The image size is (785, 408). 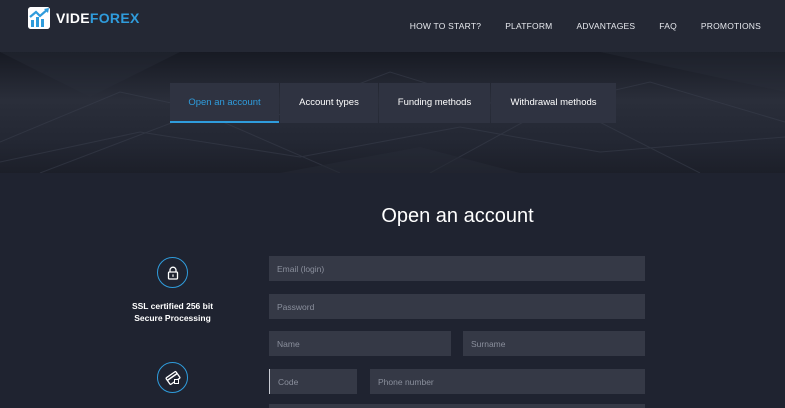 I want to click on page-title: Open an account, so click(x=457, y=216).